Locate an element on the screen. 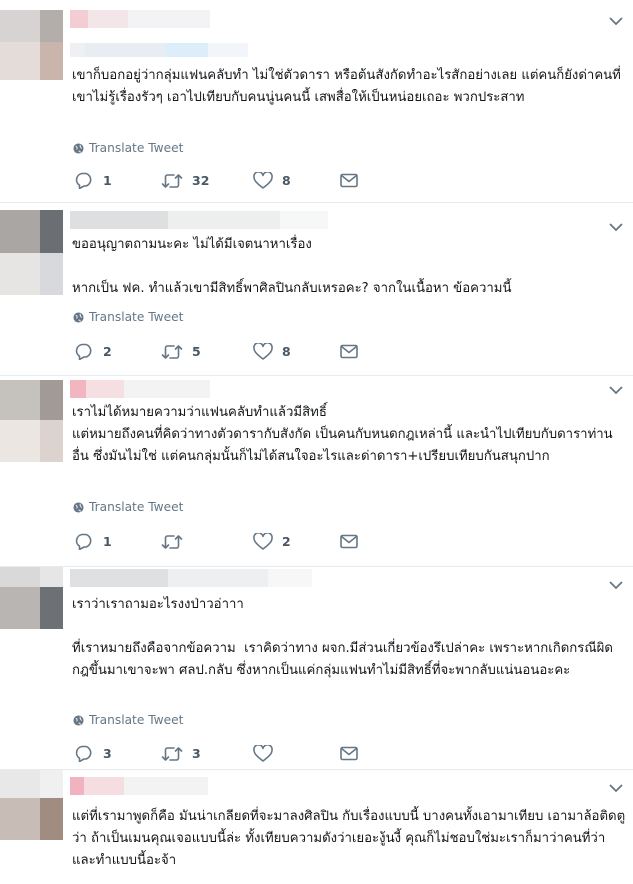  tweet-actions: 1 2 is located at coordinates (216, 541).